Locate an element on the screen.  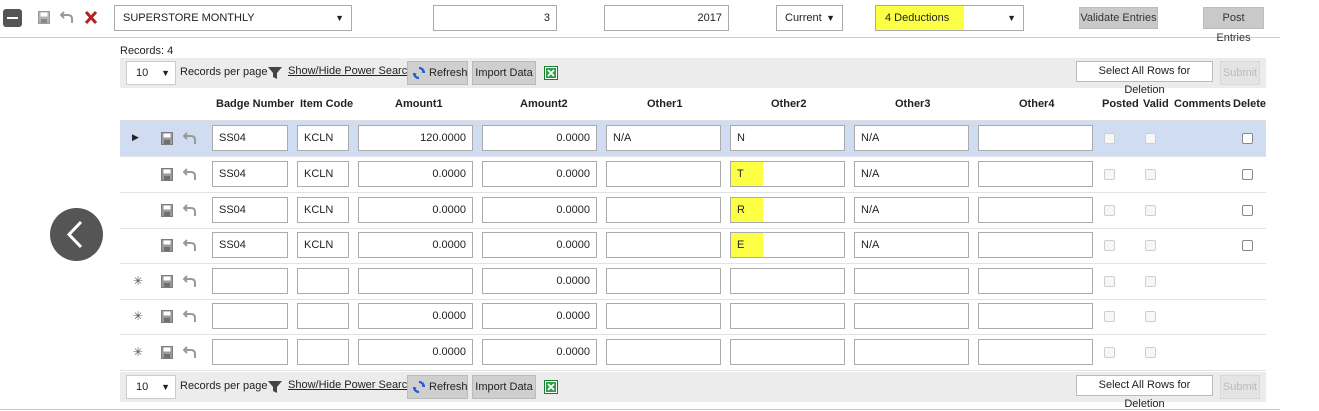
cell-other2: T is located at coordinates (787, 174).